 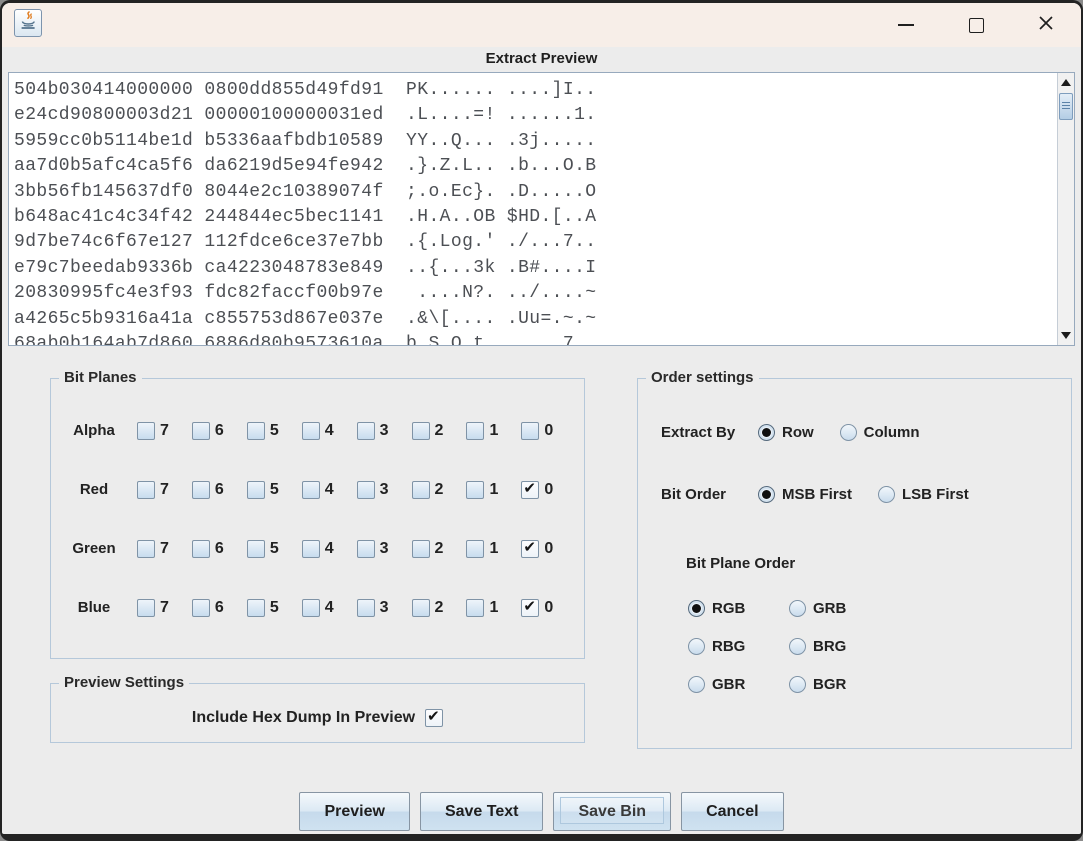 I want to click on save-bin-button: Save Bin, so click(x=612, y=811).